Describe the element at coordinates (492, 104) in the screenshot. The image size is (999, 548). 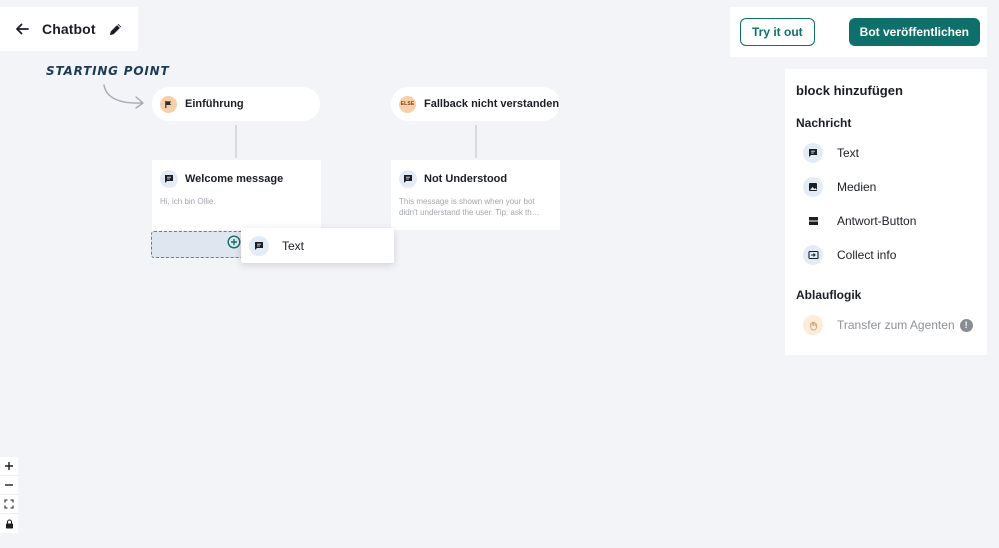
I see `node-label: Fallback nicht verstanden` at that location.